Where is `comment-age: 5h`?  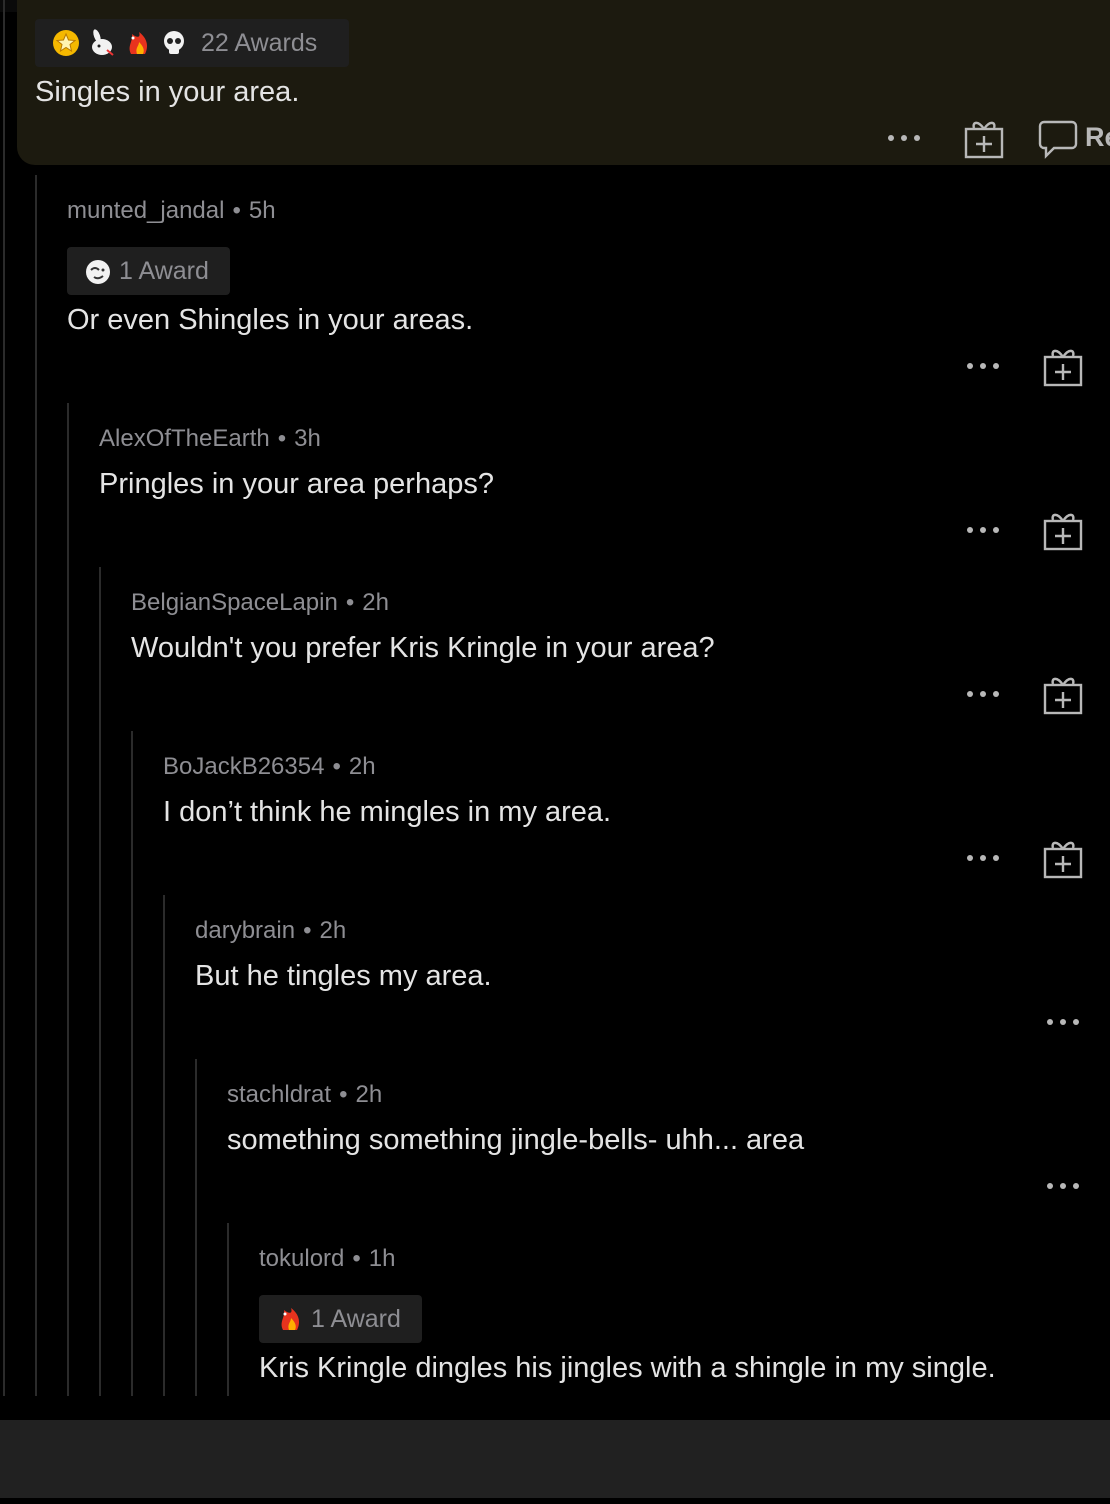
comment-age: 5h is located at coordinates (262, 210).